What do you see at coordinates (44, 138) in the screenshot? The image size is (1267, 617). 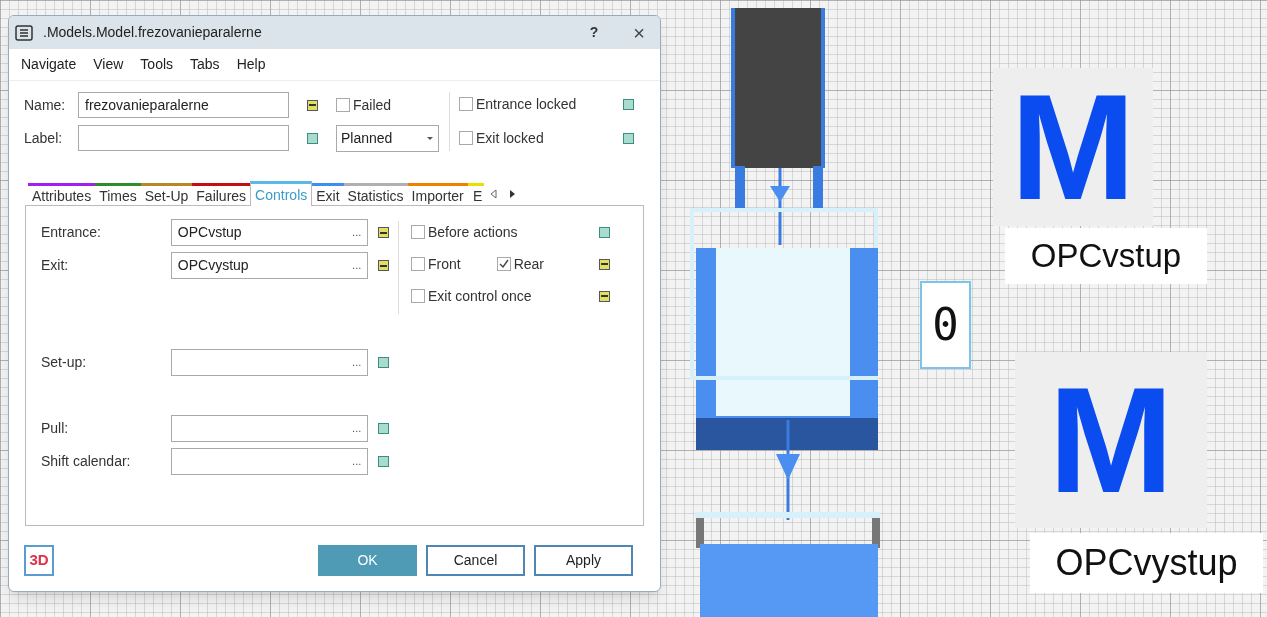 I see `field-label: Label:` at bounding box center [44, 138].